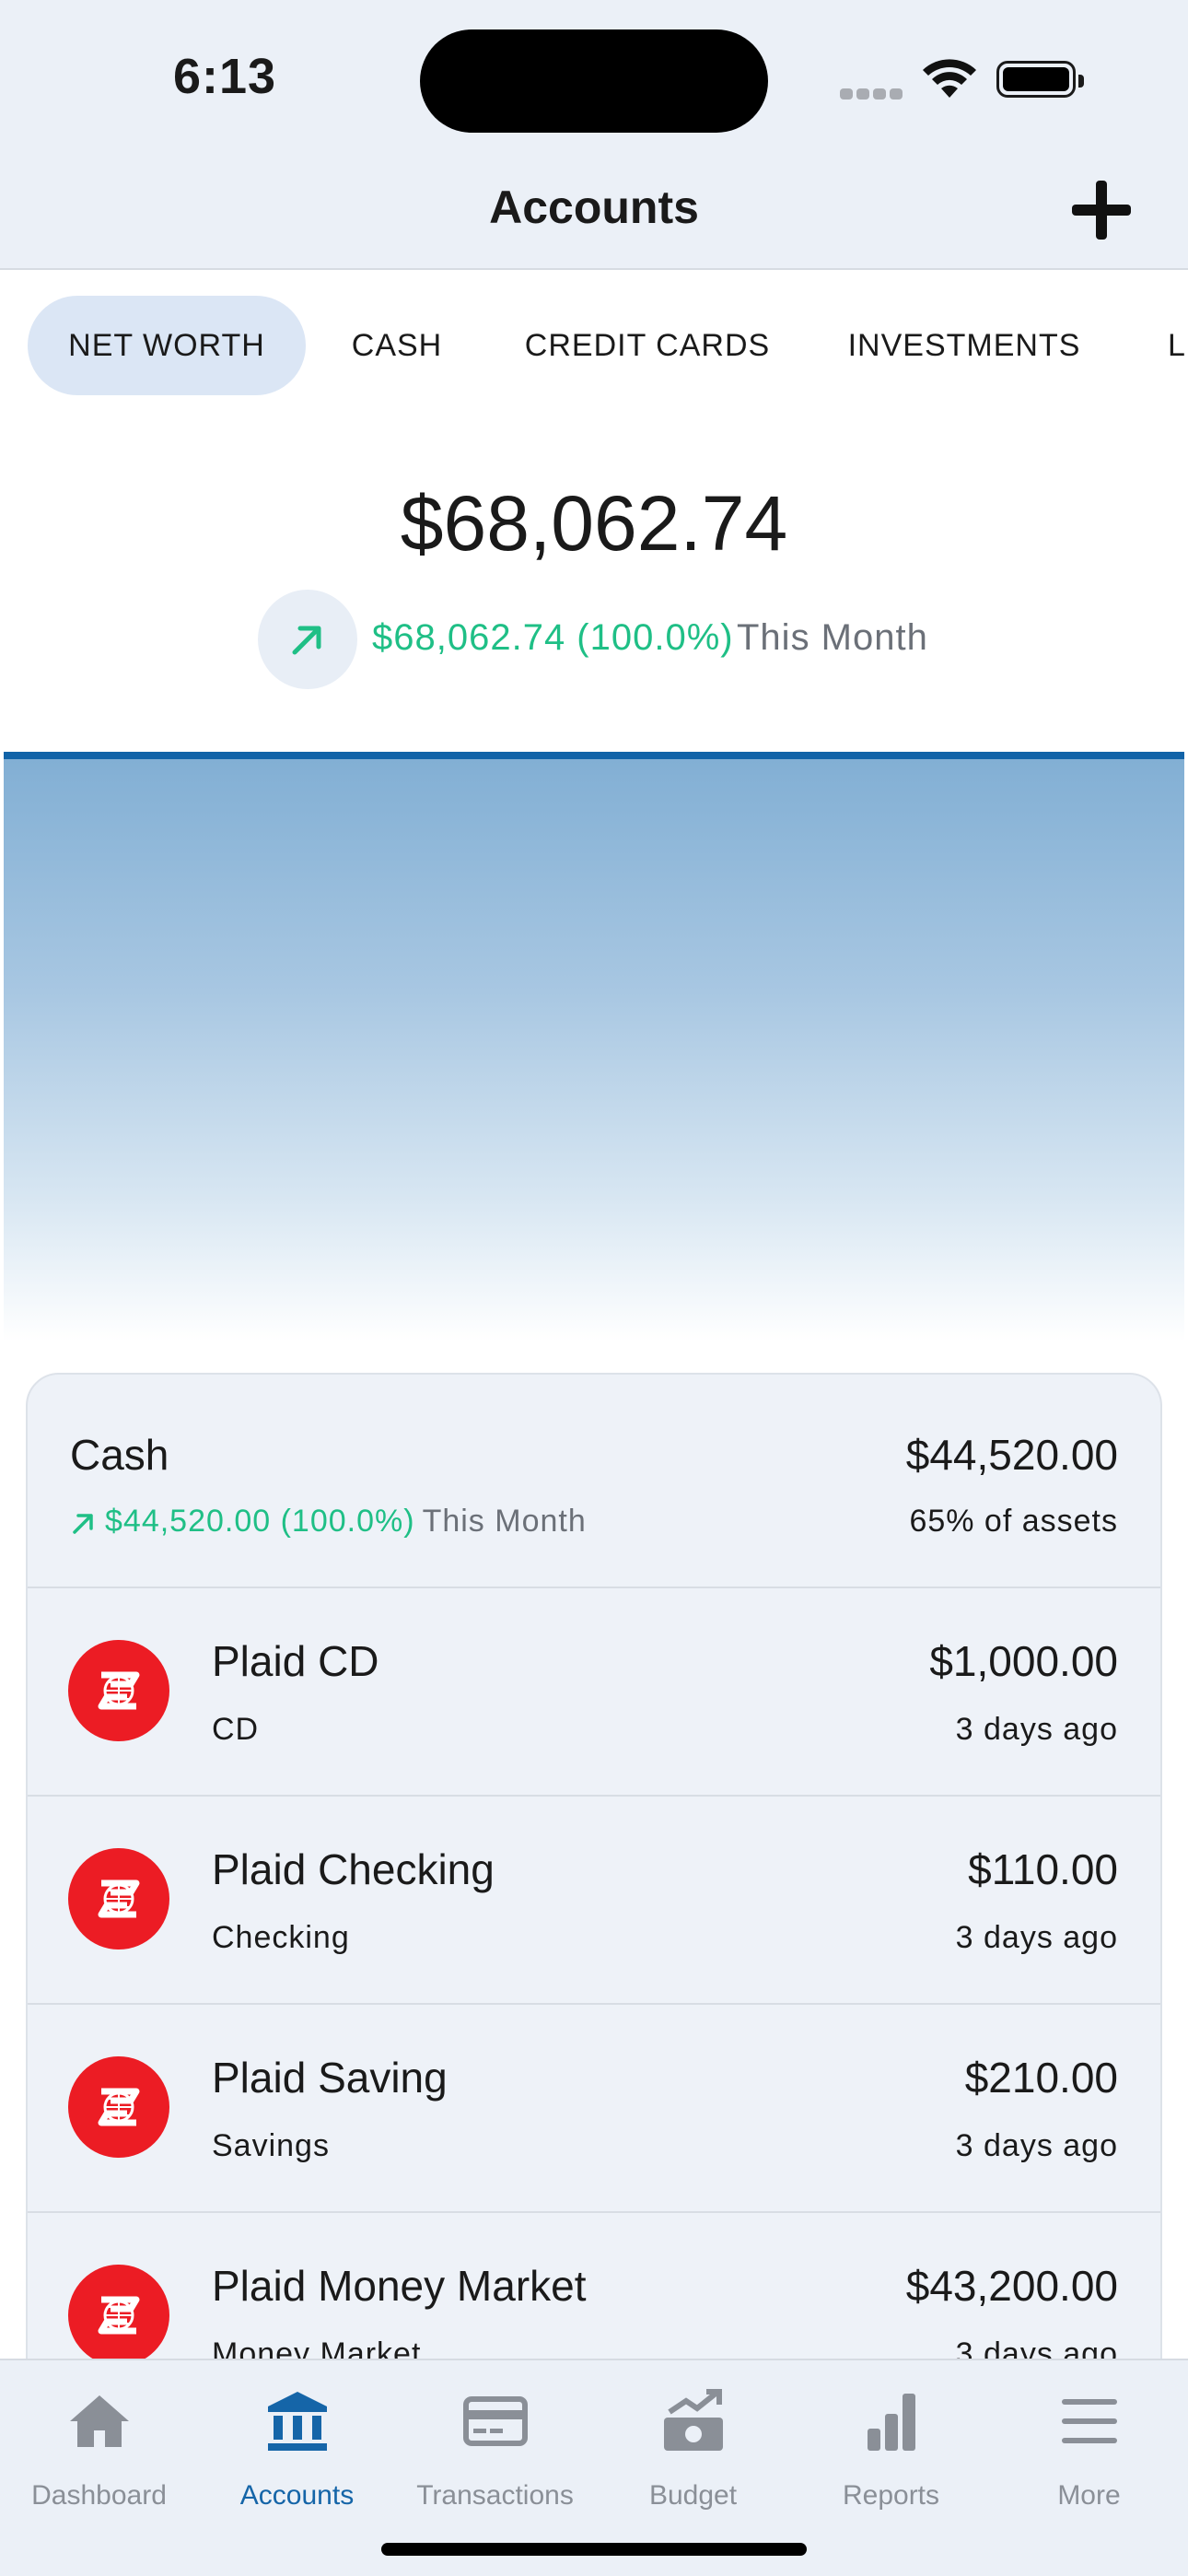  I want to click on net-worth-change: $68,062.74 (100.0%) This Month, so click(626, 639).